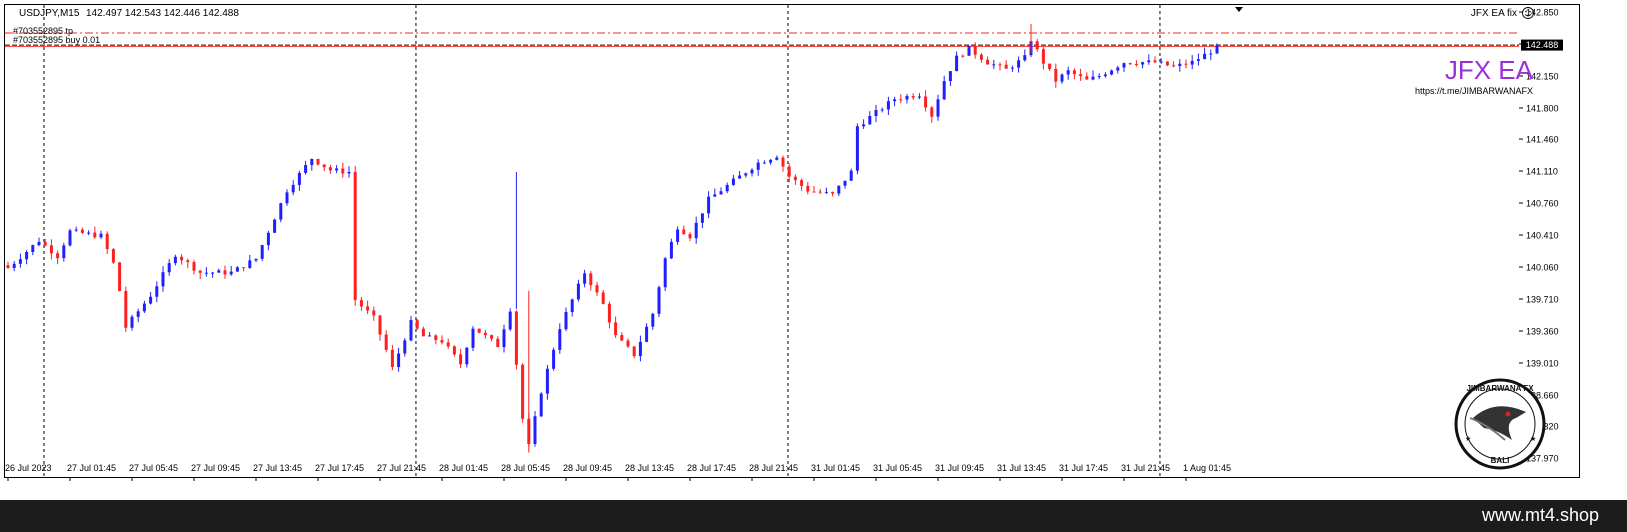 The width and height of the screenshot is (1627, 532). I want to click on y-tick-label: 140.760, so click(1542, 204).